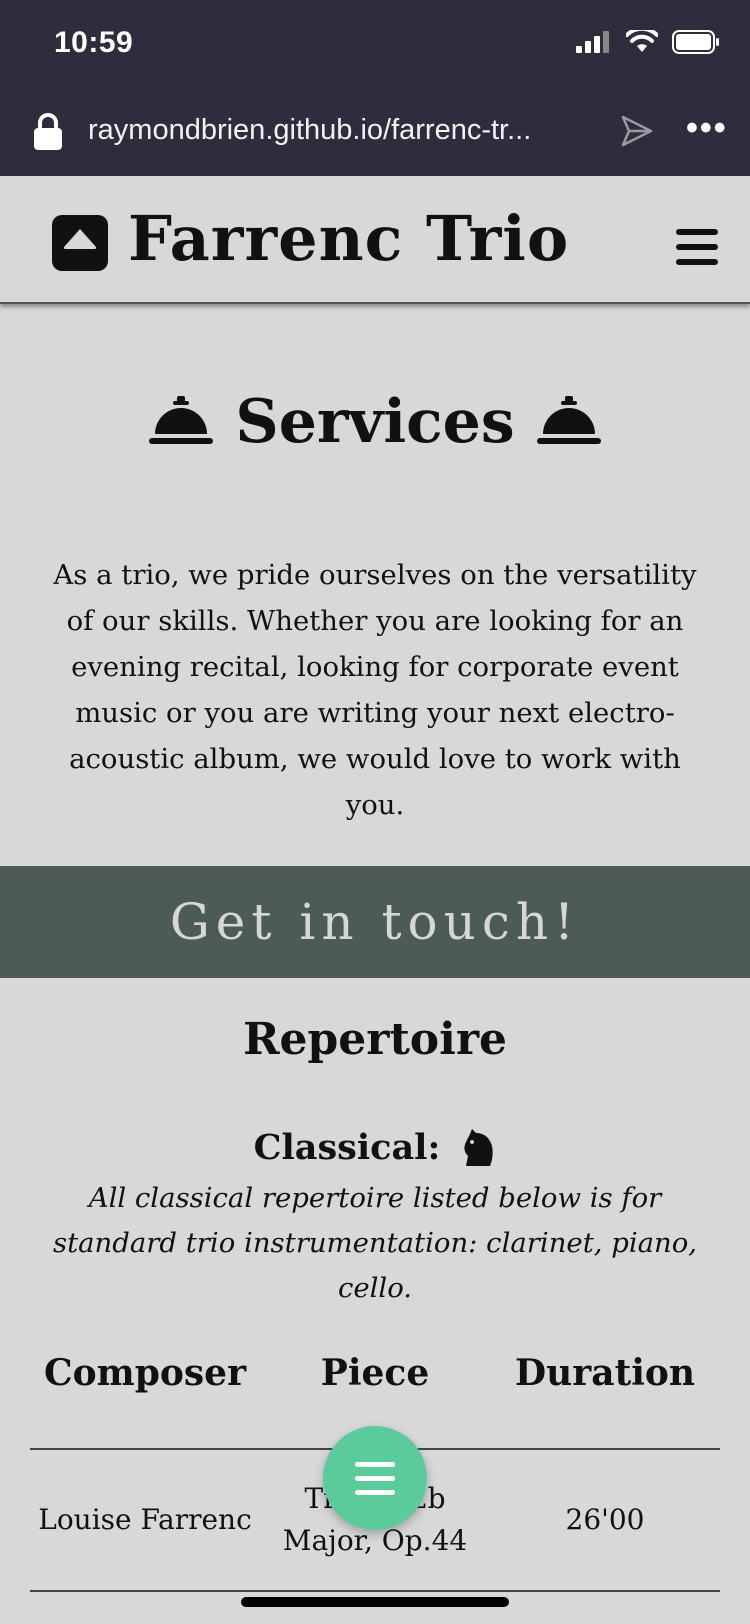 This screenshot has width=750, height=1624. I want to click on signal-icon, so click(592, 42).